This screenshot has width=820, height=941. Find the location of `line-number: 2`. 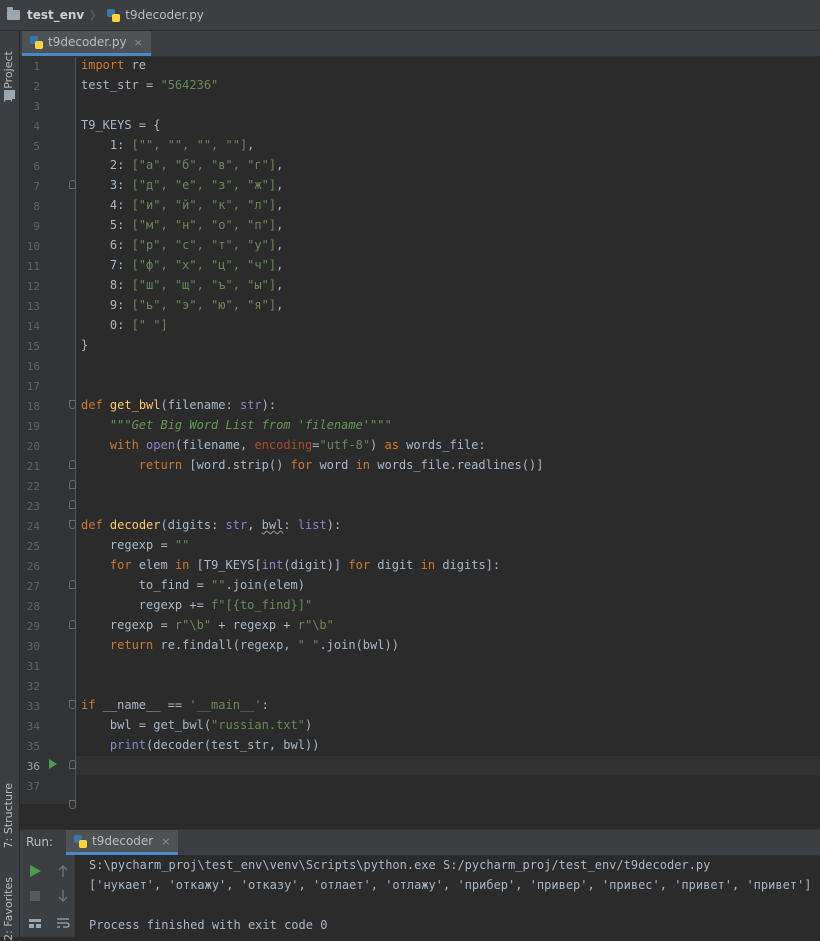

line-number: 2 is located at coordinates (36, 86).